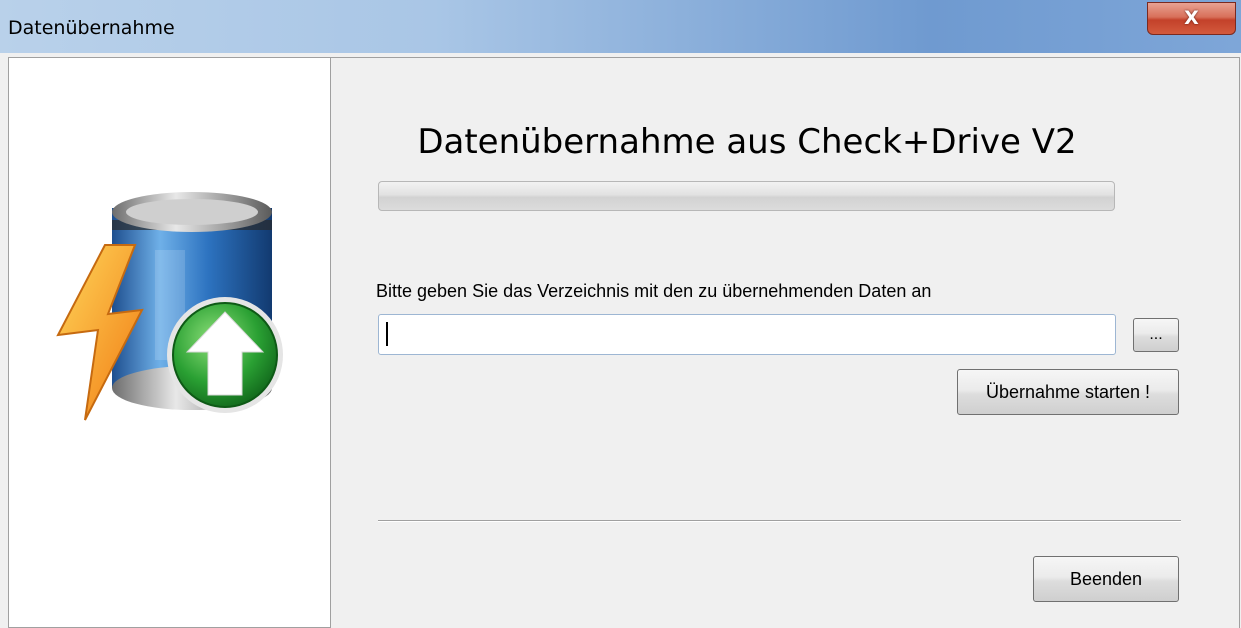 This screenshot has height=628, width=1241. What do you see at coordinates (747, 142) in the screenshot?
I see `page-title: Datenübernahme aus Check+Drive V2` at bounding box center [747, 142].